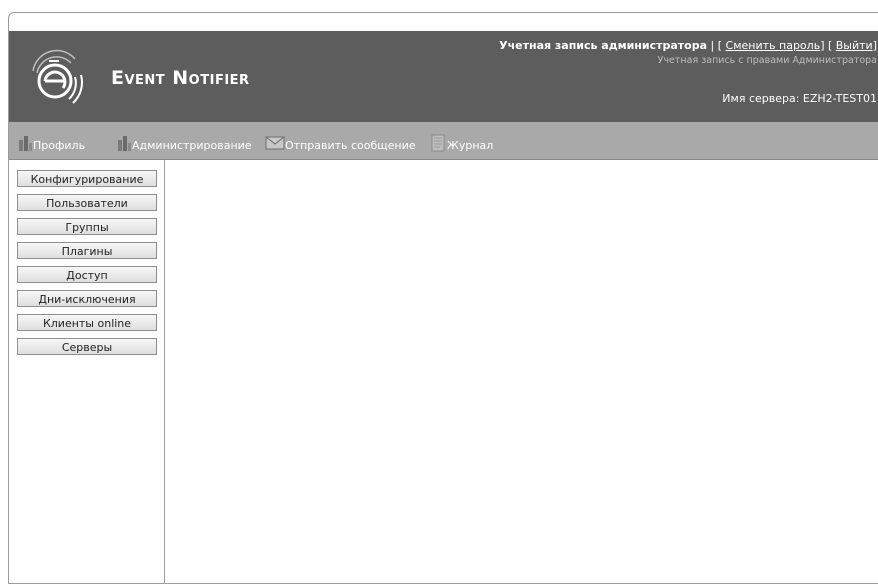  Describe the element at coordinates (57, 76) in the screenshot. I see `event-notifier-logo-icon` at that location.